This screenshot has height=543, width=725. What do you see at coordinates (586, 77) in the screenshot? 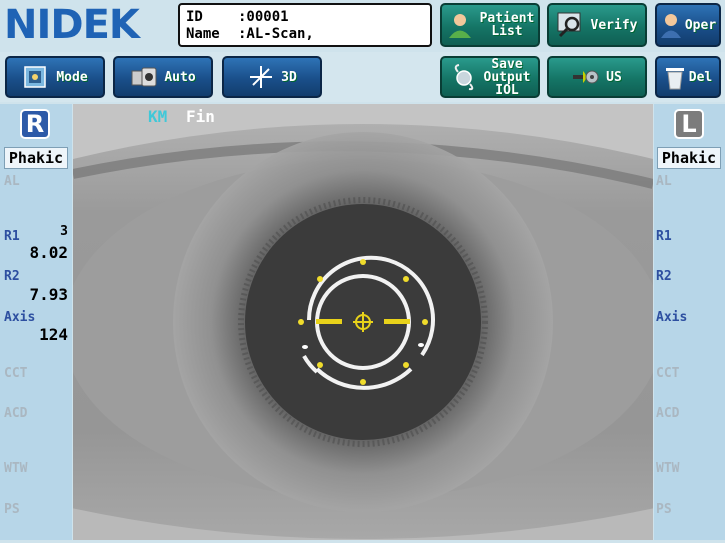
I see `ultrasound-probe-icon` at bounding box center [586, 77].